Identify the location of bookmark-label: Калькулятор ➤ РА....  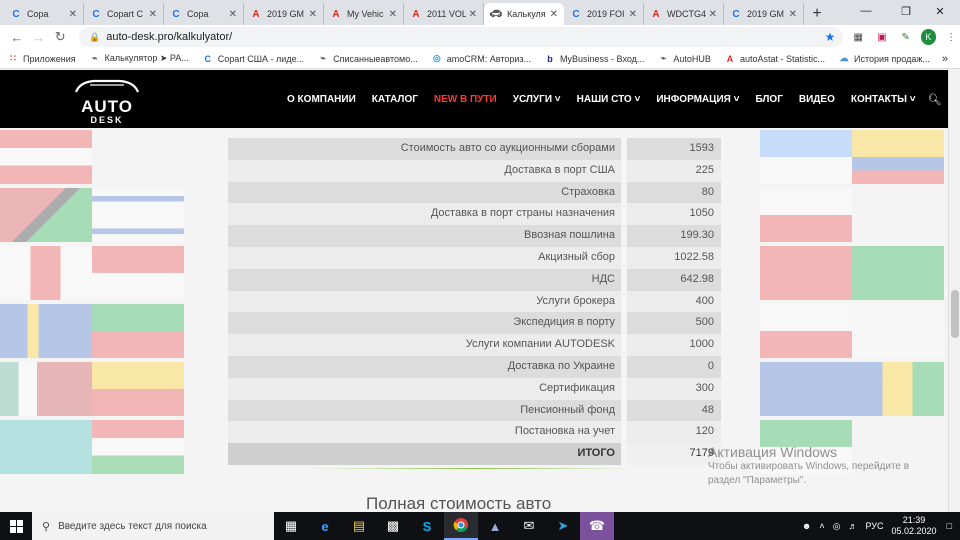
(146, 58).